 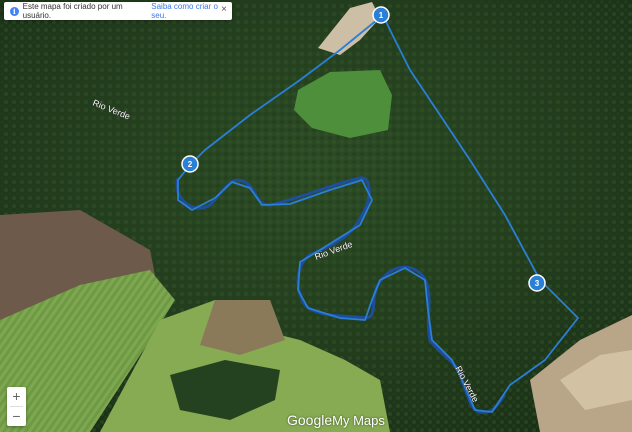 What do you see at coordinates (16, 416) in the screenshot?
I see `zoom-out-button: −` at bounding box center [16, 416].